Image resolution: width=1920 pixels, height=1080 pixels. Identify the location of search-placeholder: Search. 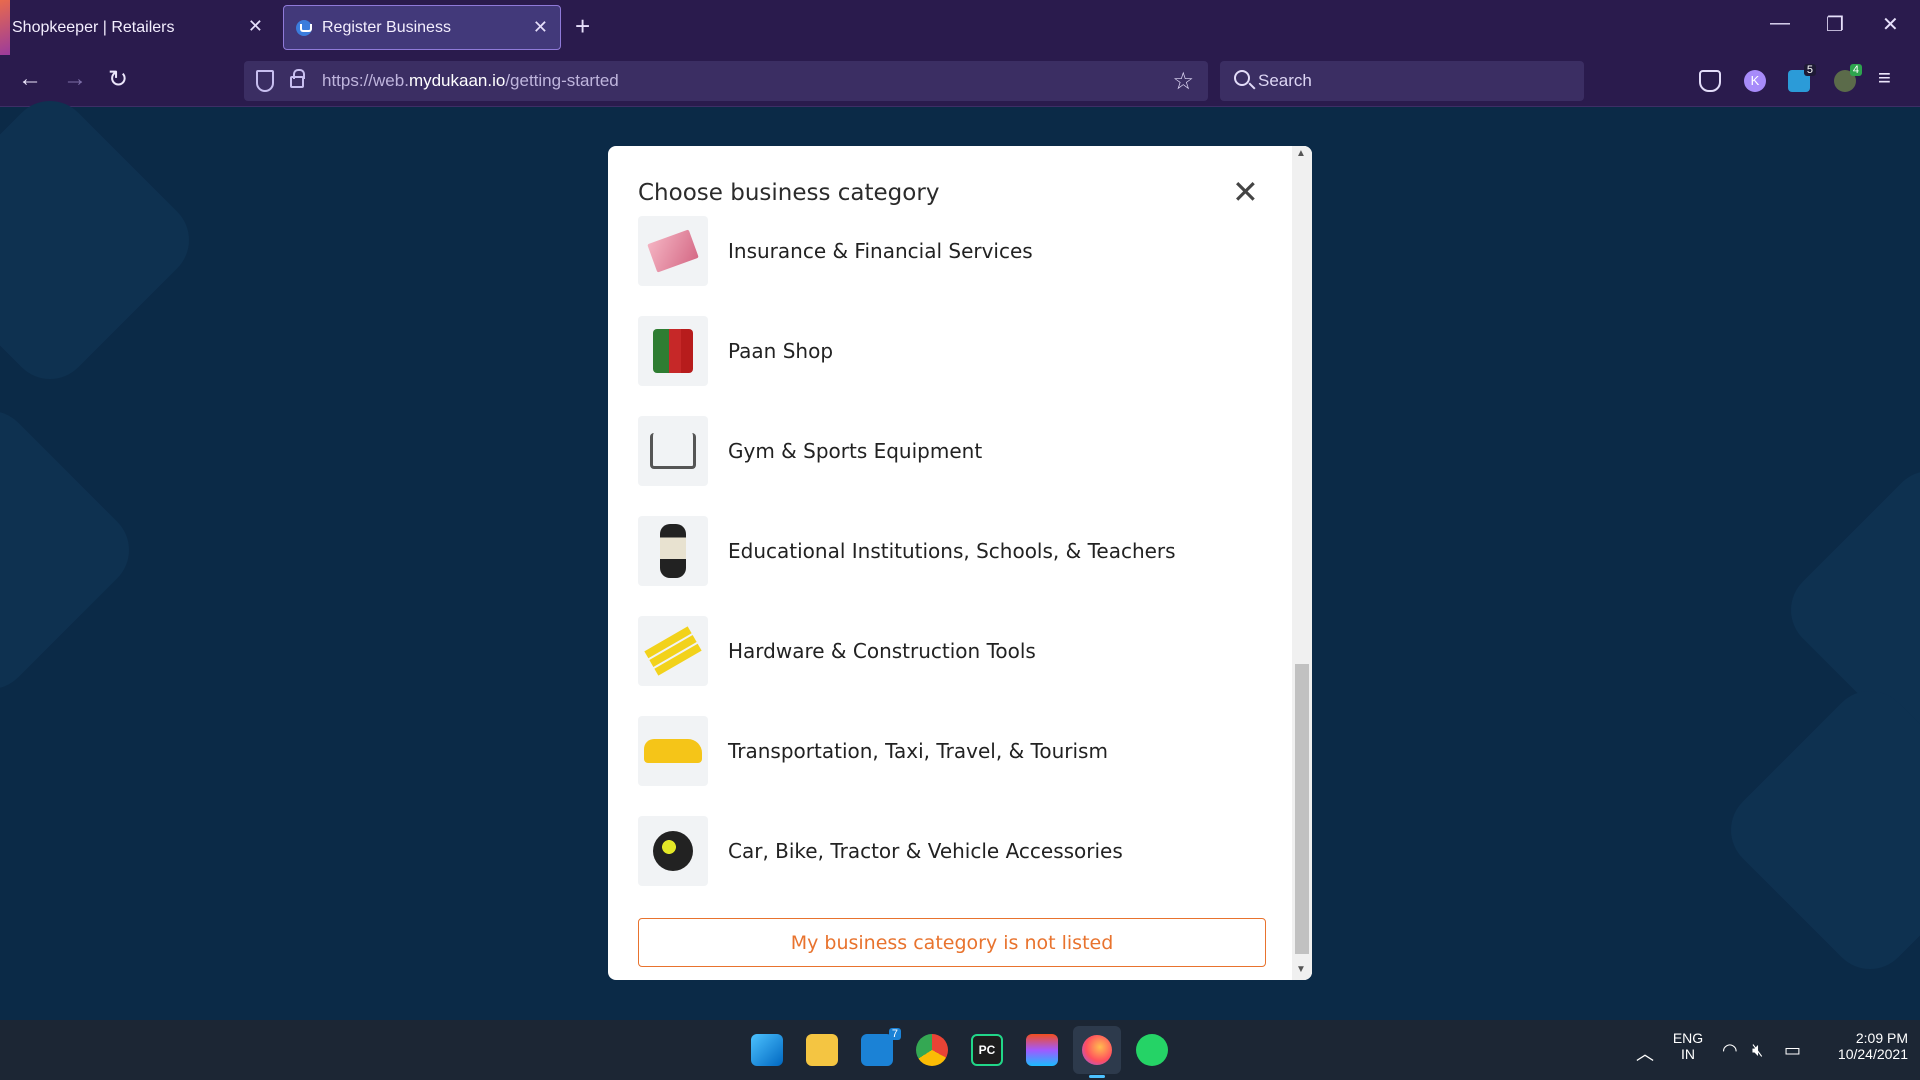
(1285, 80).